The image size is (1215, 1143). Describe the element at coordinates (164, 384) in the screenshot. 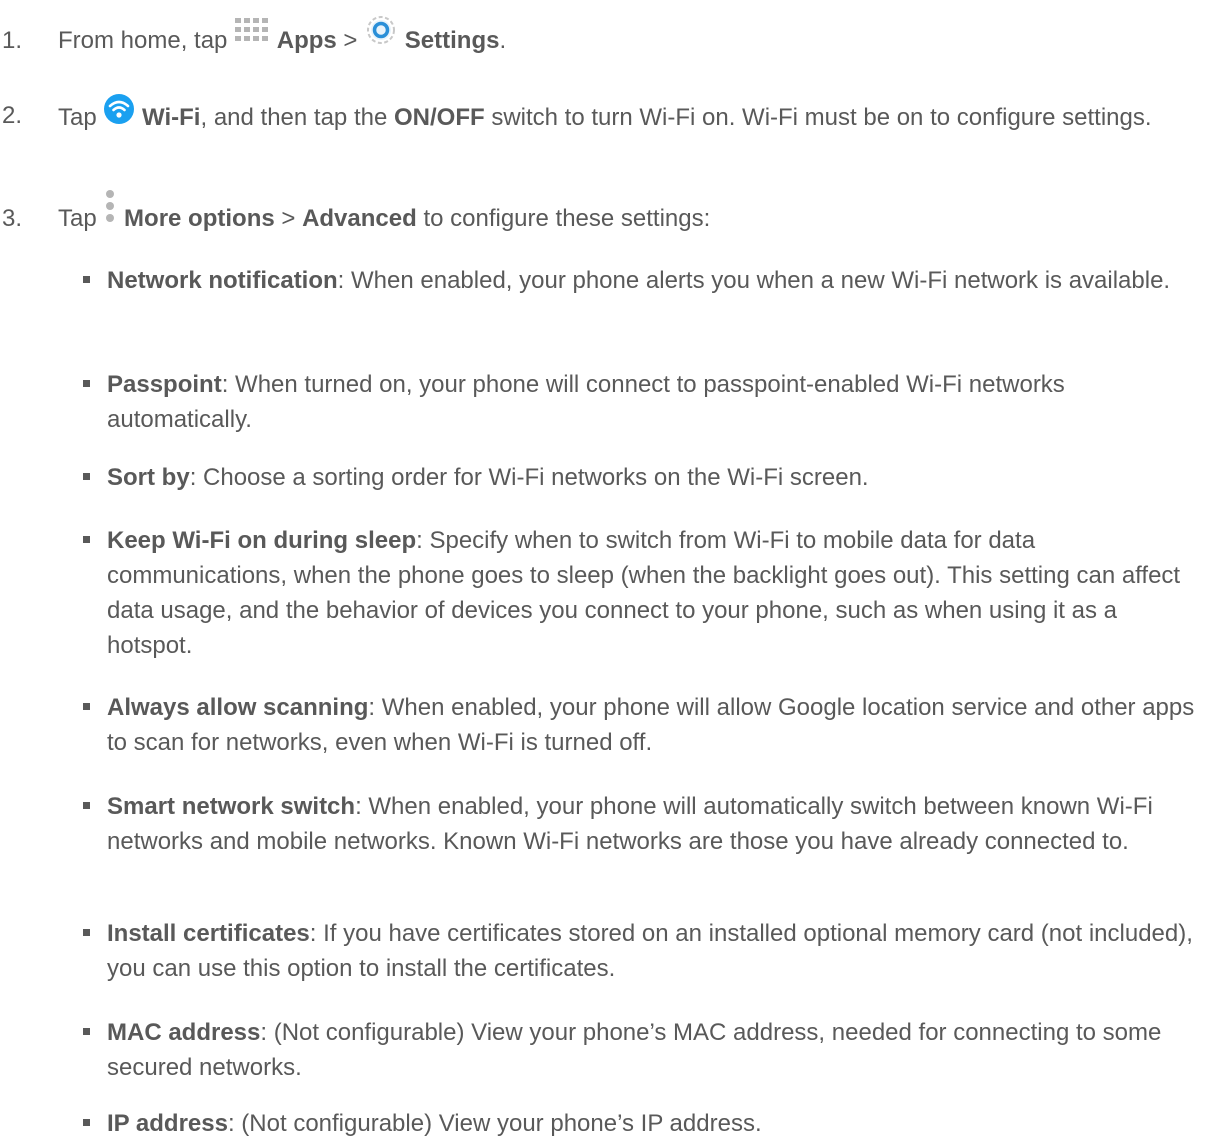

I see `setting-name: Passpoint` at that location.